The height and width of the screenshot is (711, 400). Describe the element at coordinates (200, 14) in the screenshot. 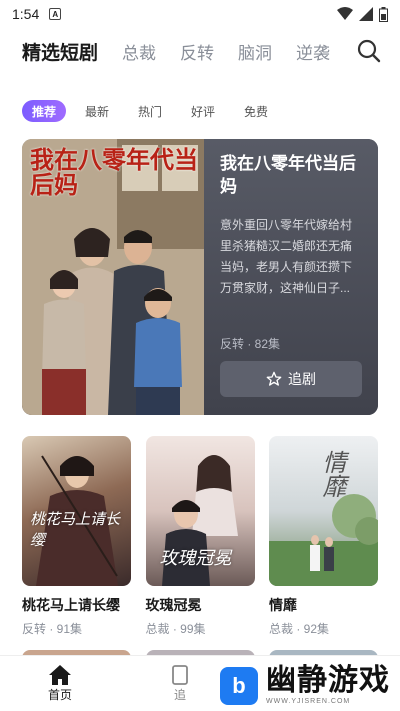

I see `status-bar: 1:54 A` at that location.